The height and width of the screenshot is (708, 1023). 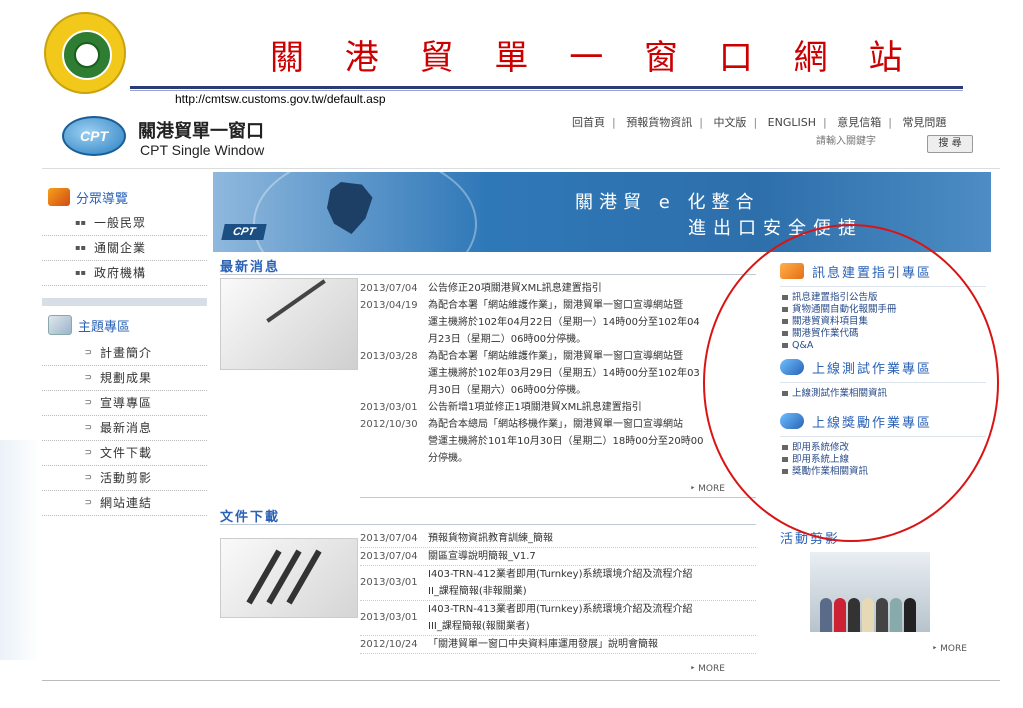 What do you see at coordinates (859, 122) in the screenshot?
I see `topnav-feedback: 意見信箱` at bounding box center [859, 122].